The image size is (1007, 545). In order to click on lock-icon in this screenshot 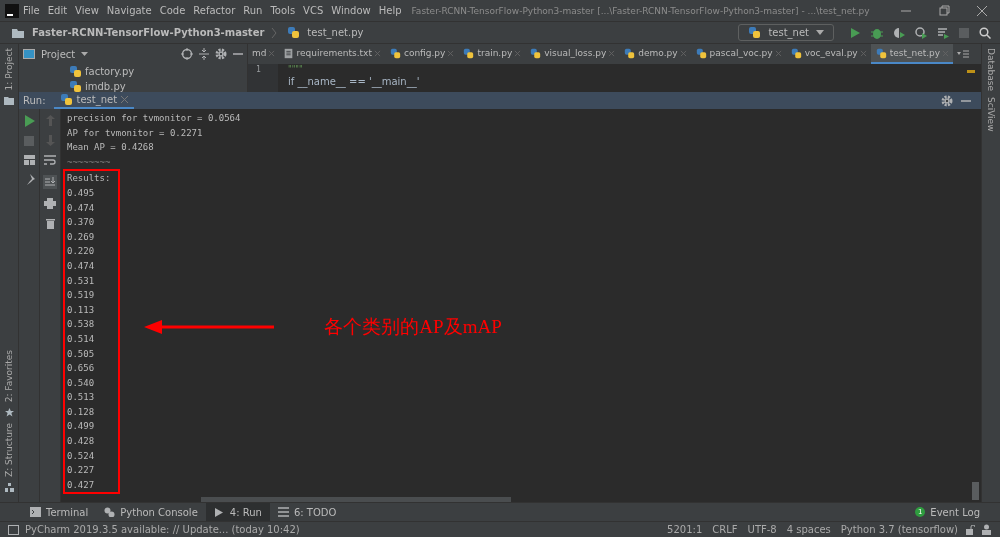, I will do `click(970, 529)`.